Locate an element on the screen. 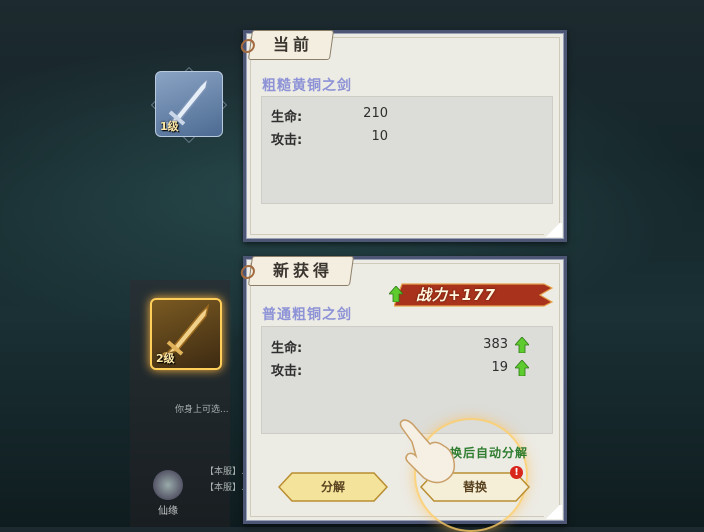 This screenshot has height=532, width=704. alert-badge: ! is located at coordinates (516, 472).